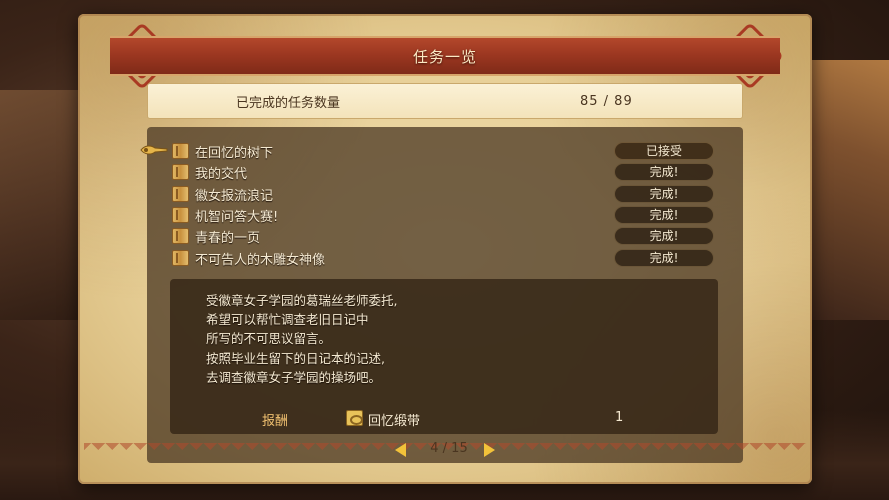  Describe the element at coordinates (394, 421) in the screenshot. I see `reward-item-name: 回忆缎带` at that location.